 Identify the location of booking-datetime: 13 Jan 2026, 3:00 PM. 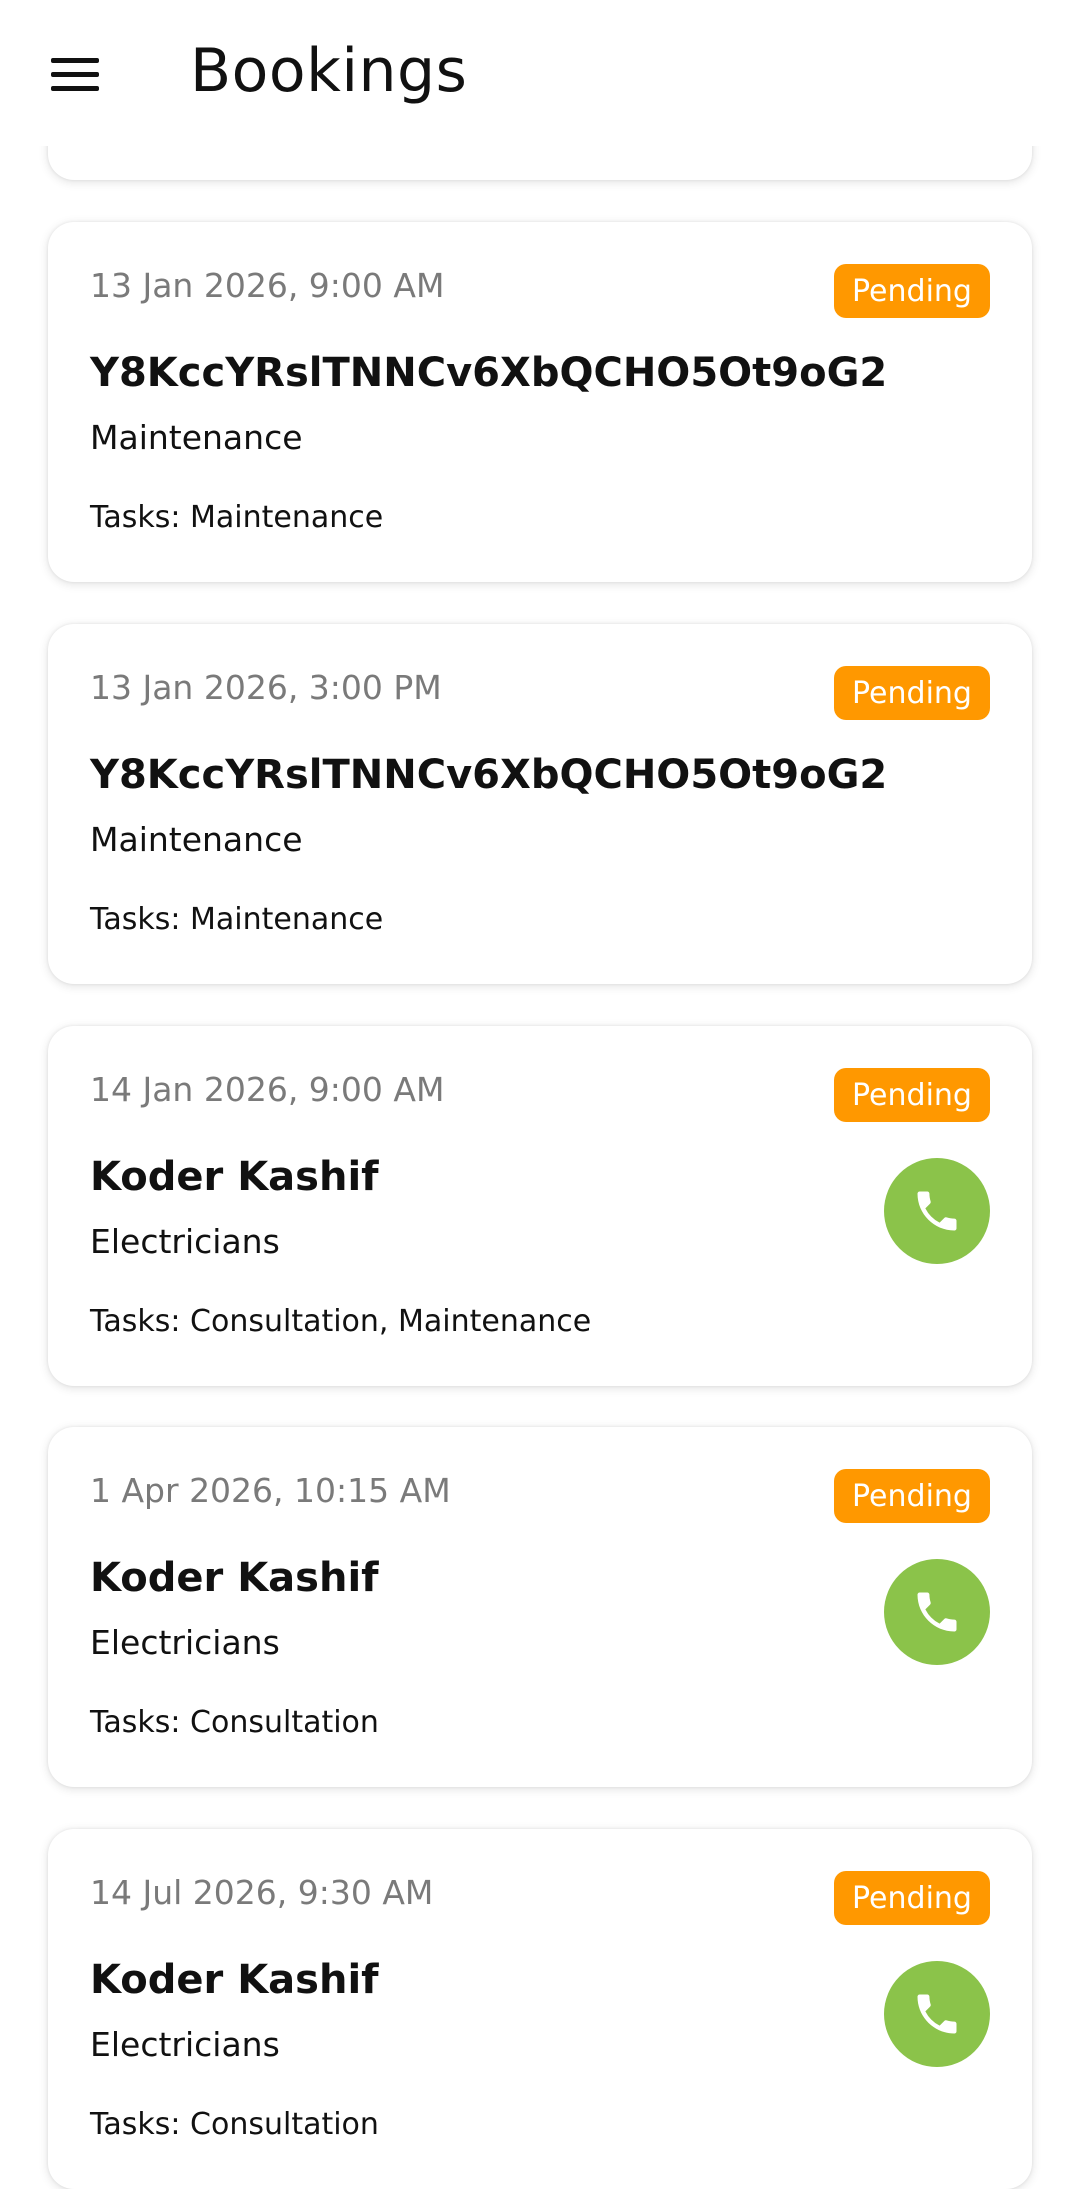
(266, 687).